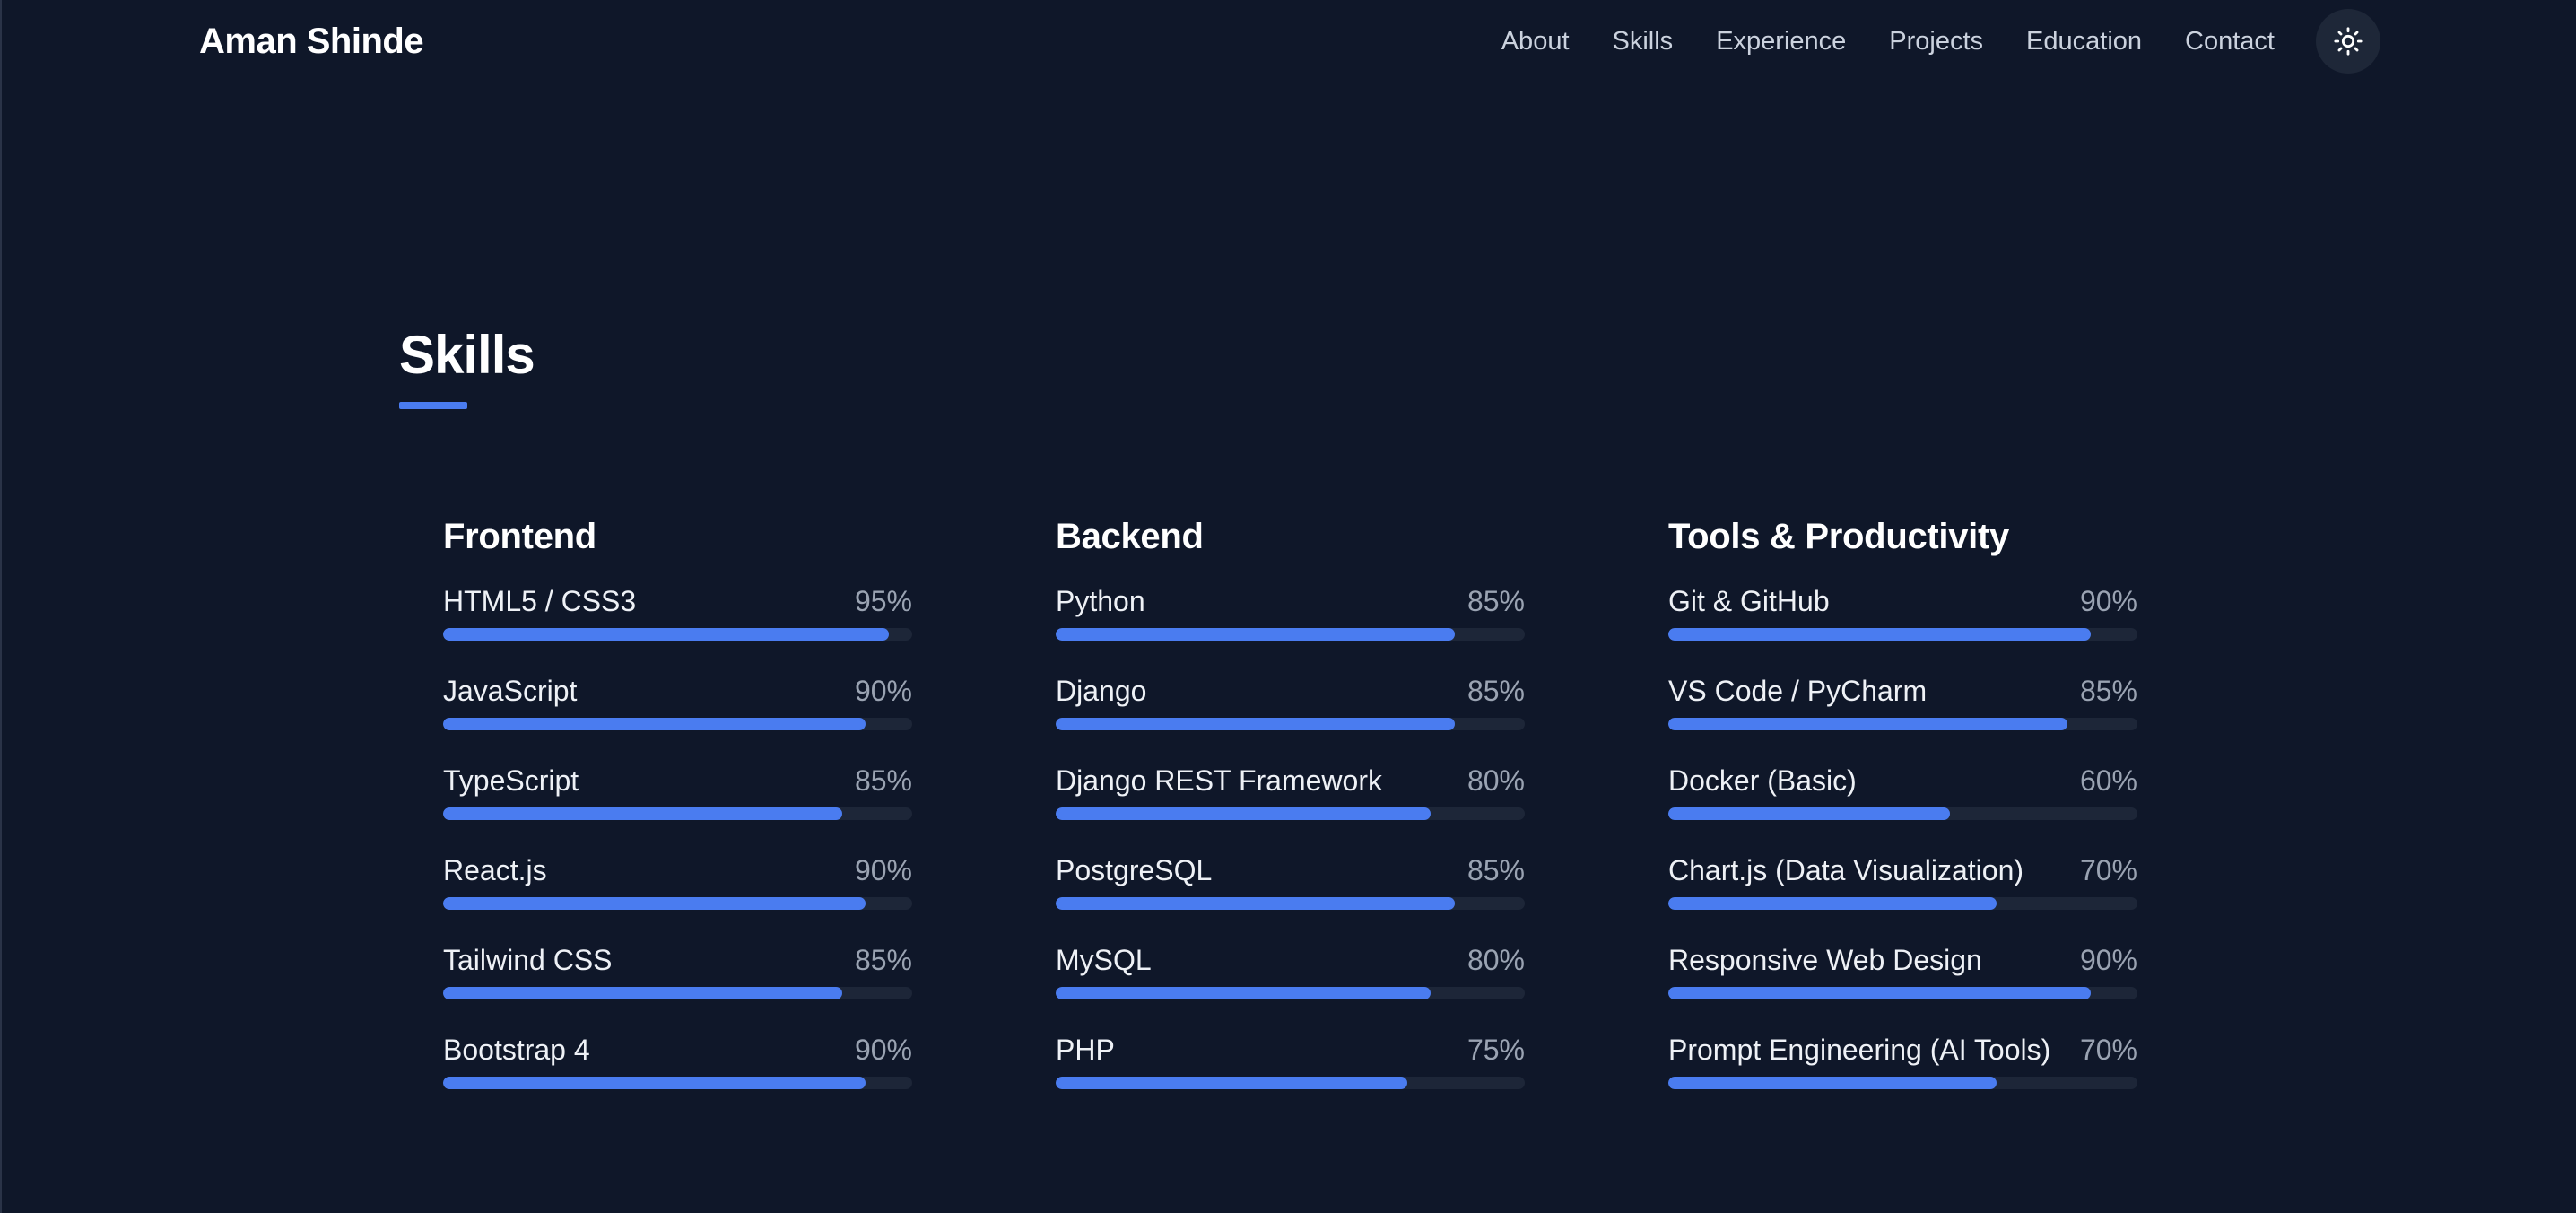 The height and width of the screenshot is (1213, 2576). What do you see at coordinates (1762, 780) in the screenshot?
I see `skill-name: Docker (Basic)` at bounding box center [1762, 780].